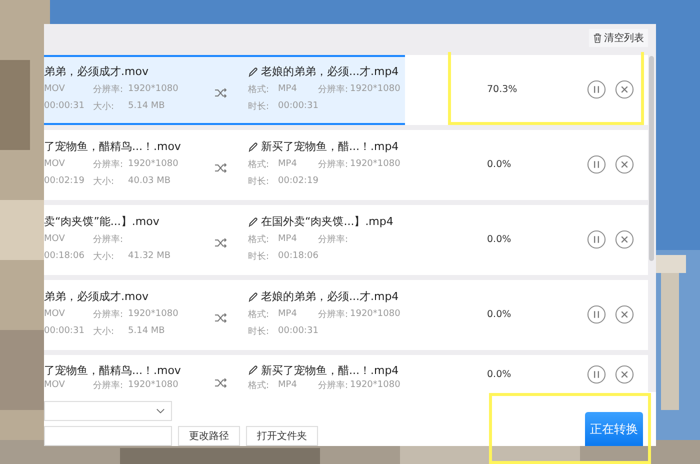 The height and width of the screenshot is (464, 700). Describe the element at coordinates (502, 90) in the screenshot. I see `progress-percent: 70.3%` at that location.